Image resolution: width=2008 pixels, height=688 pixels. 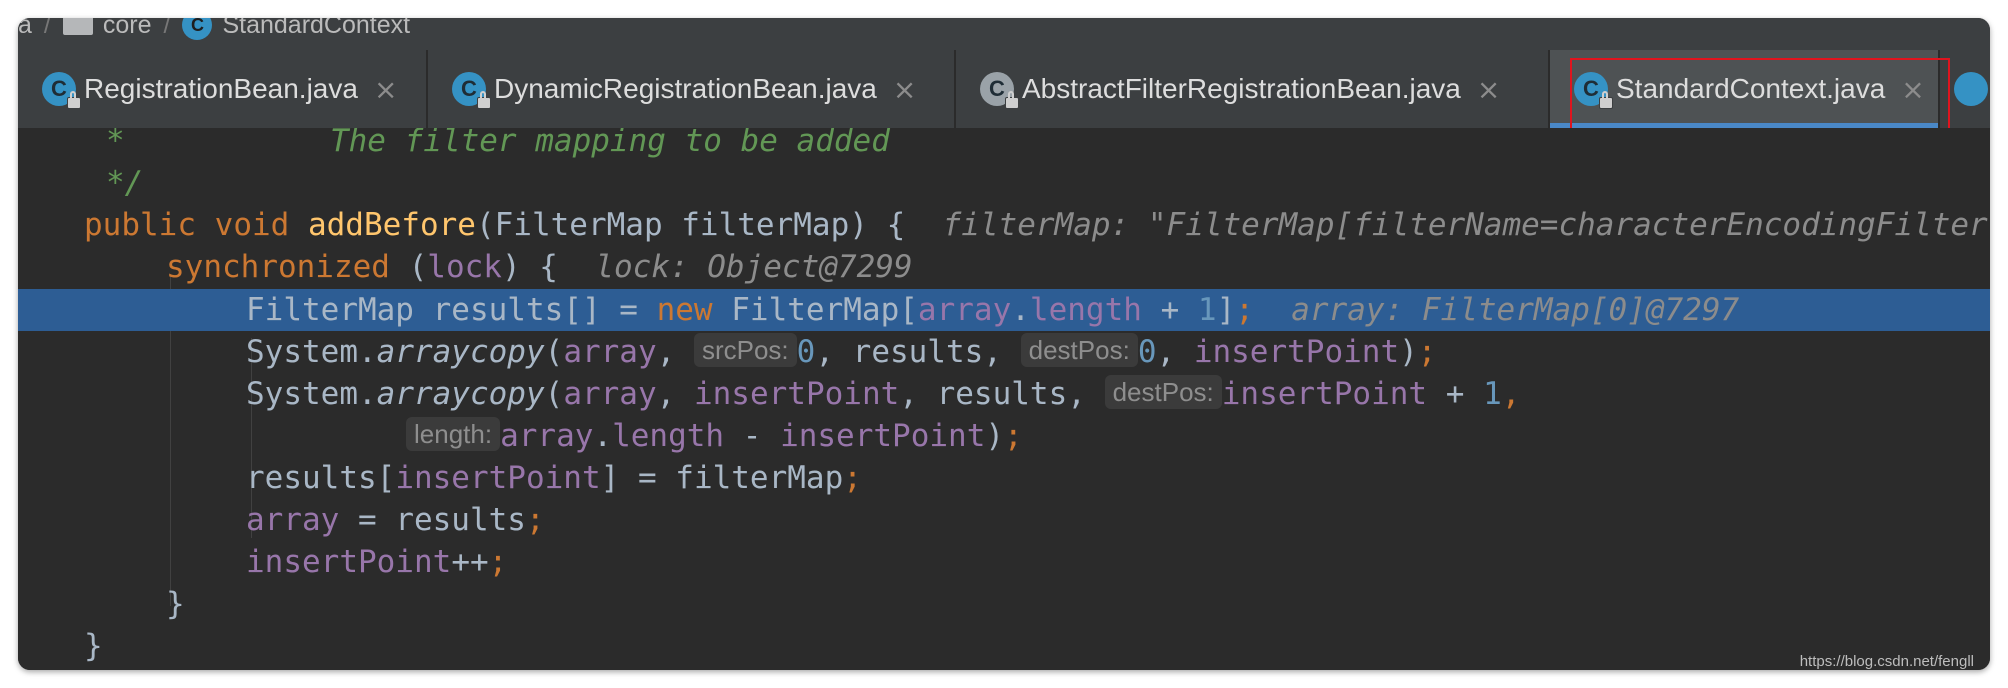 I want to click on code-text: (FilterMap filterMap) {, so click(x=690, y=225).